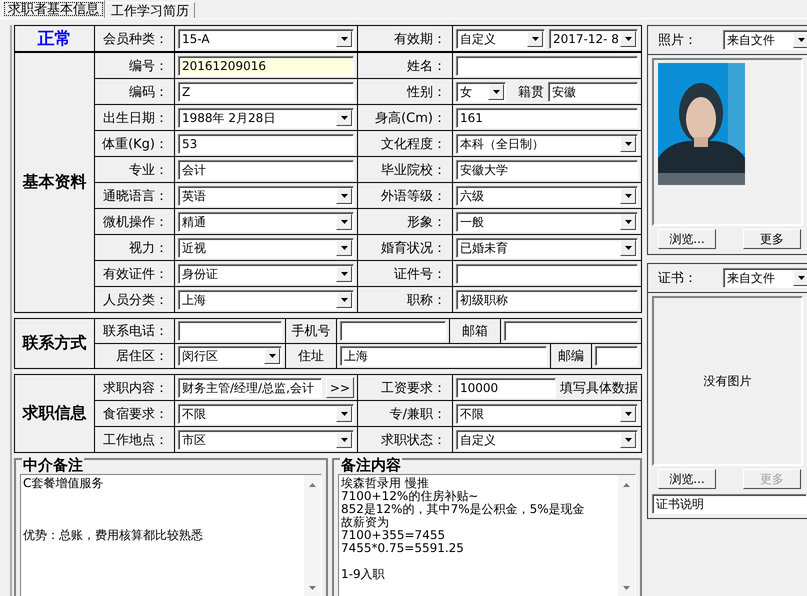  I want to click on field-label: 照片：, so click(677, 40).